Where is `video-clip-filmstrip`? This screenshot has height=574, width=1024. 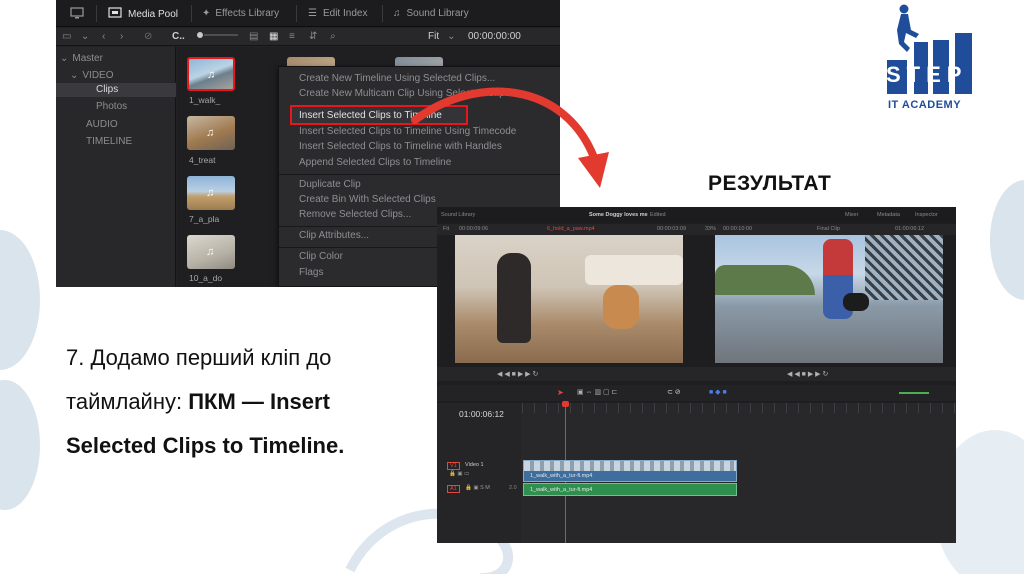 video-clip-filmstrip is located at coordinates (630, 466).